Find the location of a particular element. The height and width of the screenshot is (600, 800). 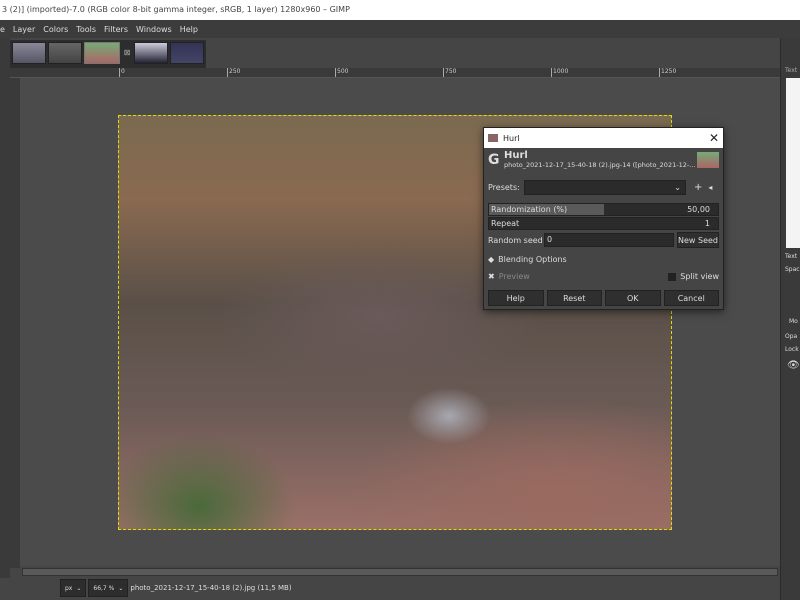

repeat-slider: Repeat 1 is located at coordinates (603, 223).